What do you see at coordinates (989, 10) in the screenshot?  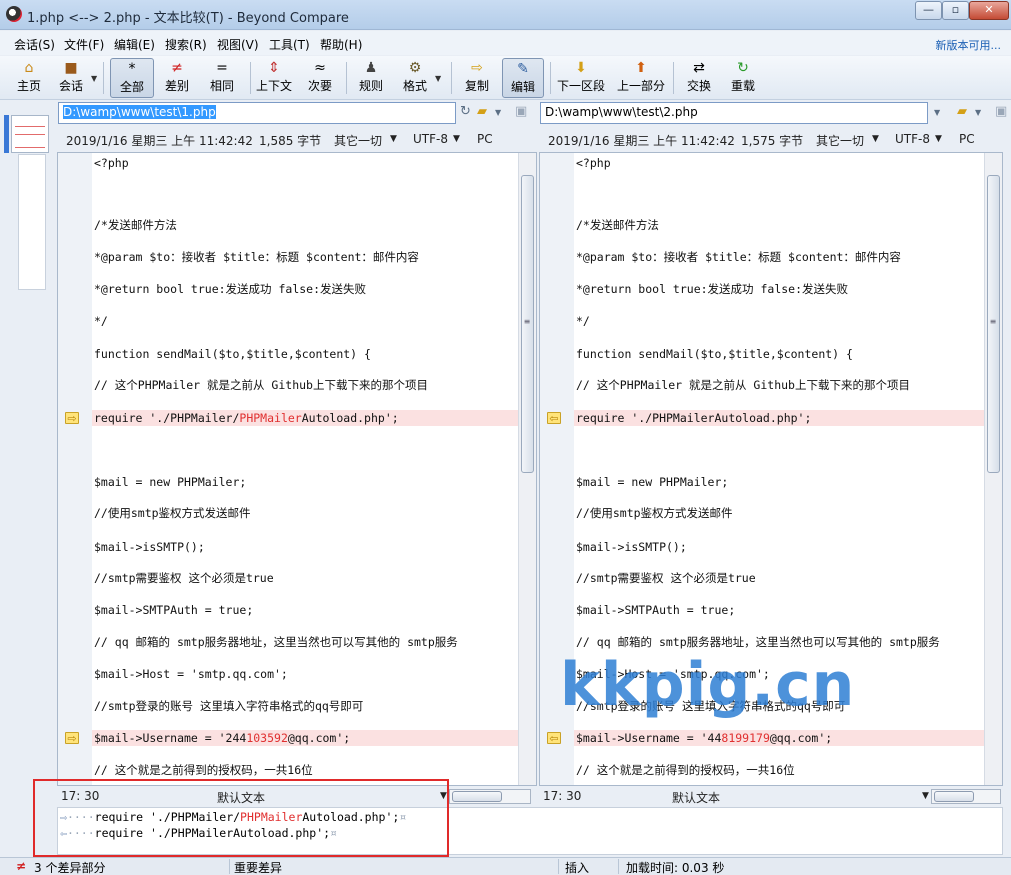 I see `close-button: ✕` at bounding box center [989, 10].